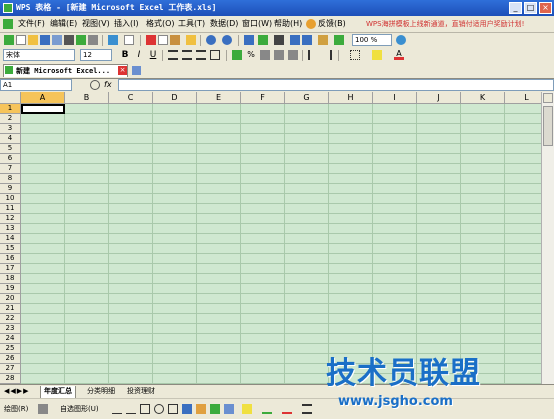 Image resolution: width=554 pixels, height=419 pixels. Describe the element at coordinates (10, 309) in the screenshot. I see `row-header-21: 21` at that location.